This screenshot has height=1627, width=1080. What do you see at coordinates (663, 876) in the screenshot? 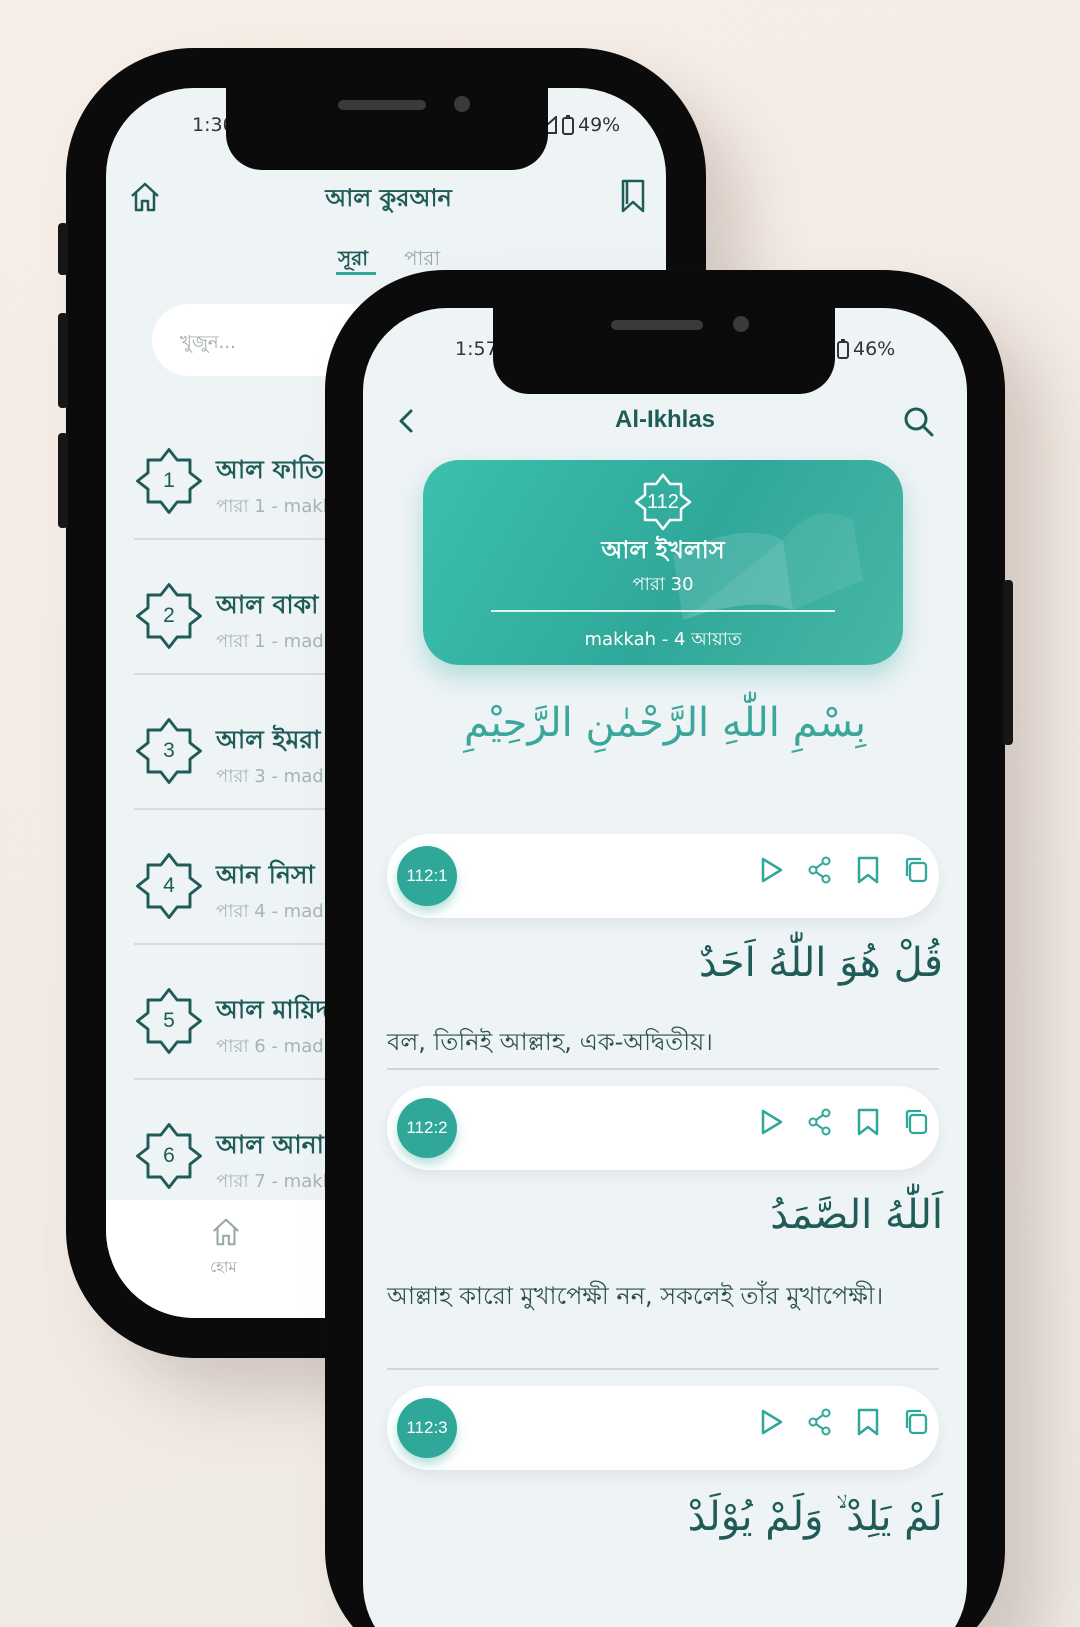
I see `verse-toolbar: 112:1` at bounding box center [663, 876].